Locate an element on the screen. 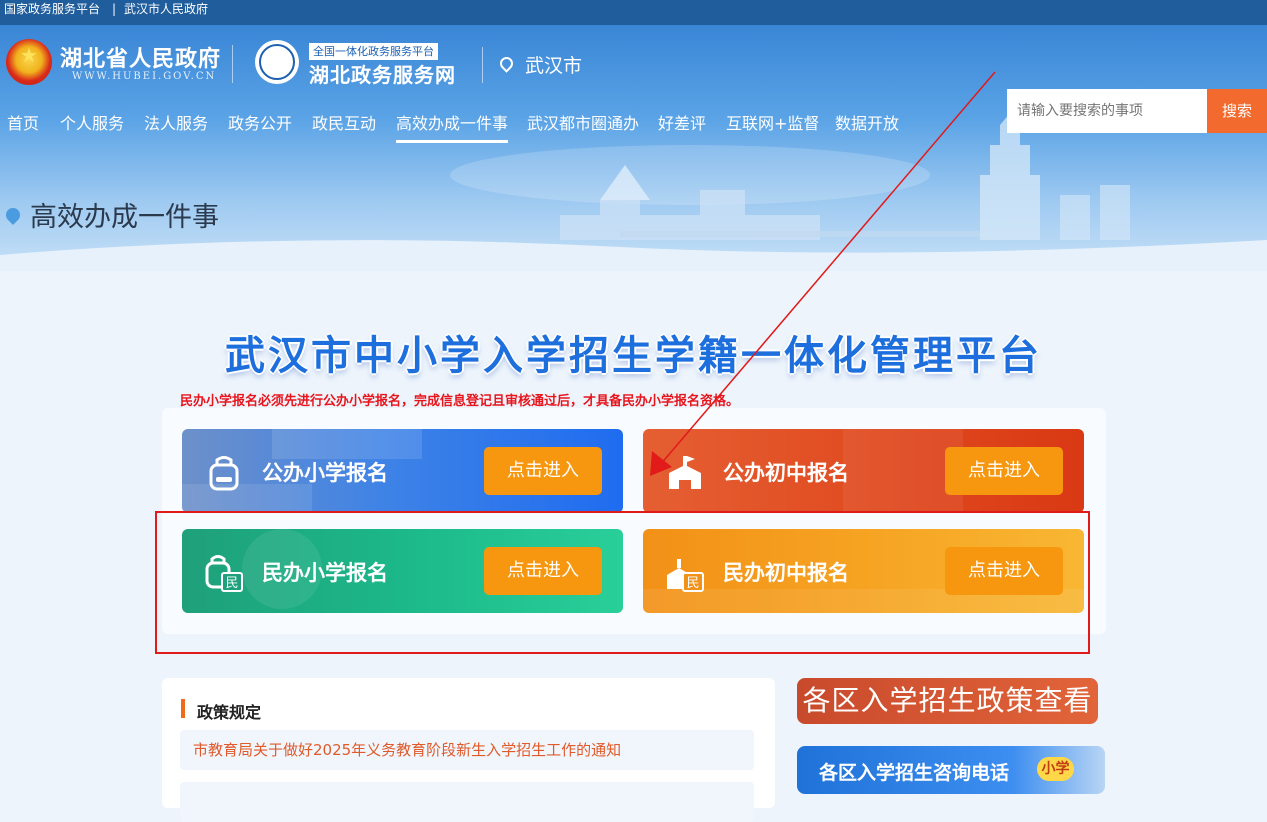 The image size is (1267, 822). national-platform-link: 国家政务服务平台 is located at coordinates (52, 9).